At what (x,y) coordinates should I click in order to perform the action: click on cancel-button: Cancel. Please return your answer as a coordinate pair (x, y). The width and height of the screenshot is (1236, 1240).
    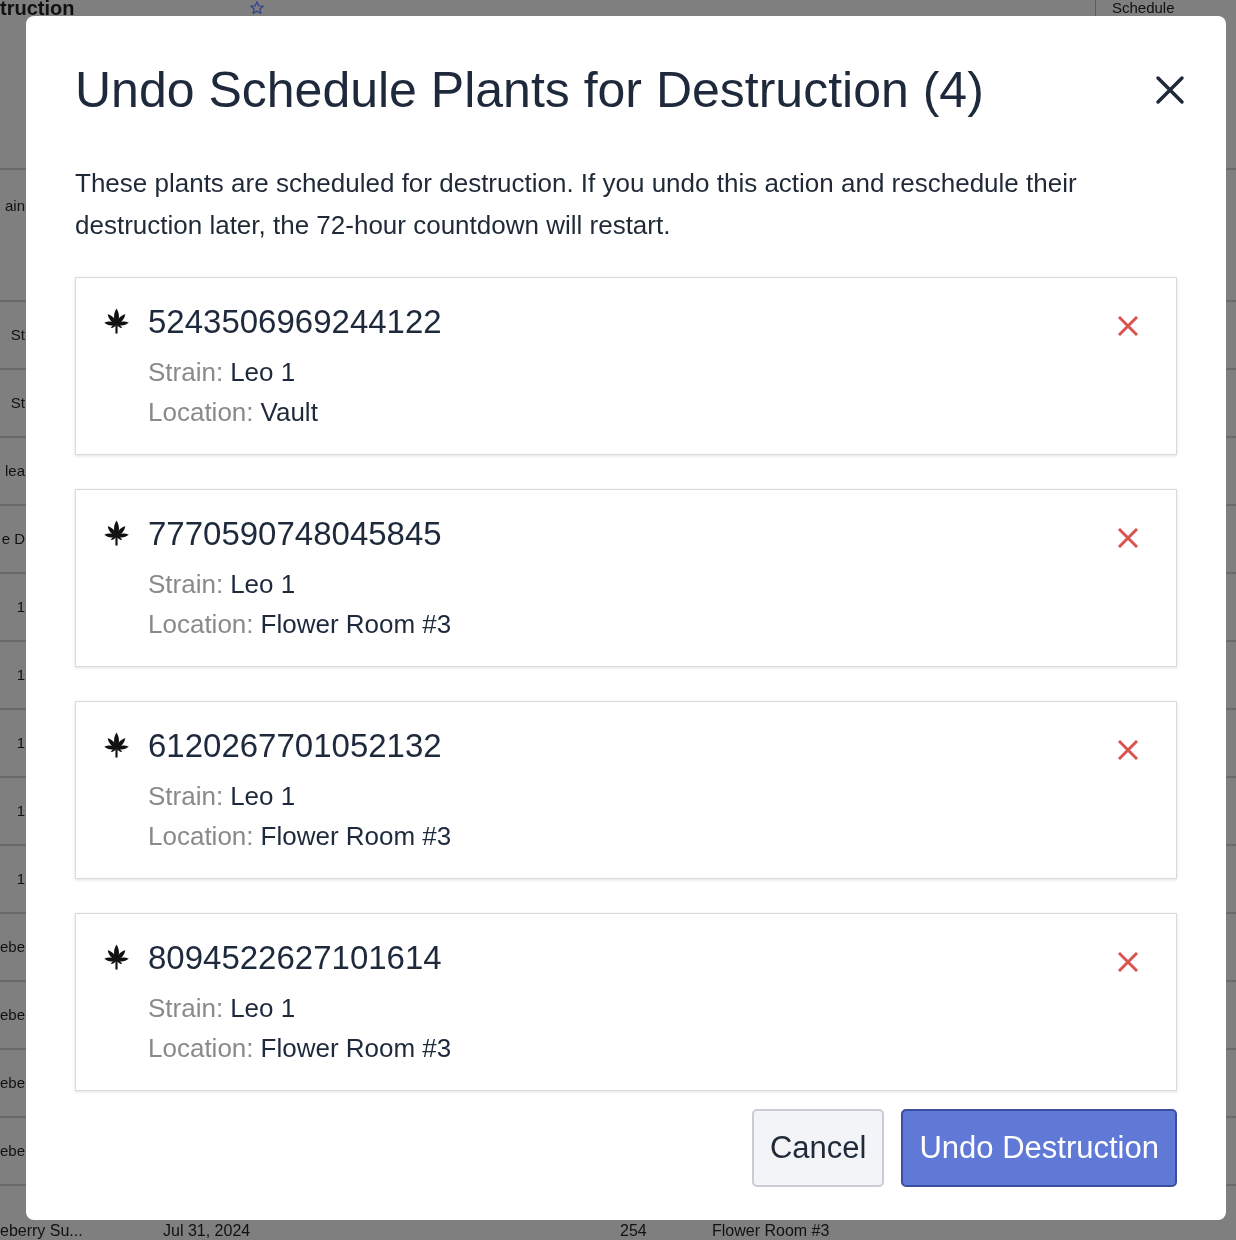
    Looking at the image, I should click on (818, 1148).